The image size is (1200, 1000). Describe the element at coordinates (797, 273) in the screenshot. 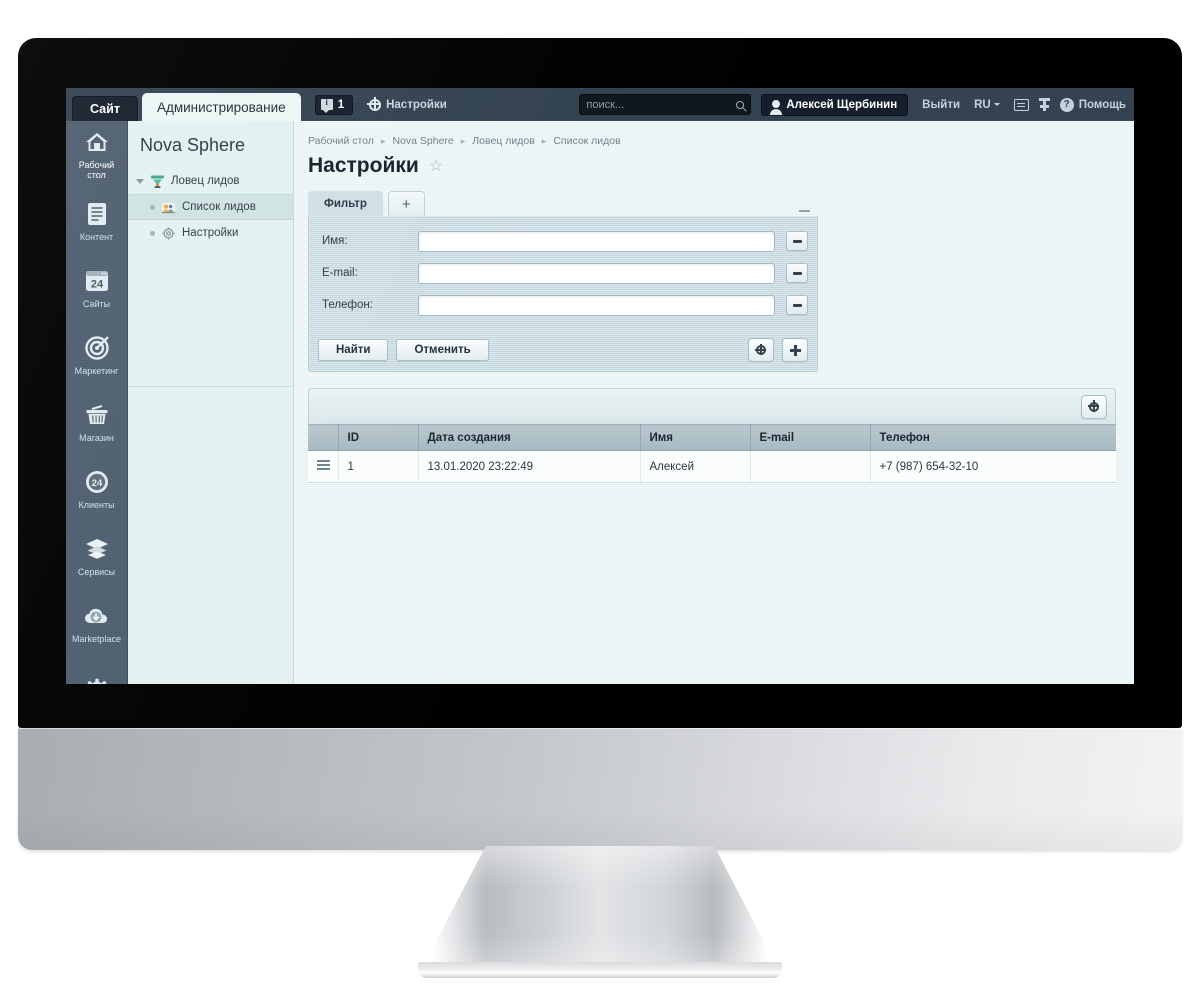

I see `remove-filter-email-button` at that location.